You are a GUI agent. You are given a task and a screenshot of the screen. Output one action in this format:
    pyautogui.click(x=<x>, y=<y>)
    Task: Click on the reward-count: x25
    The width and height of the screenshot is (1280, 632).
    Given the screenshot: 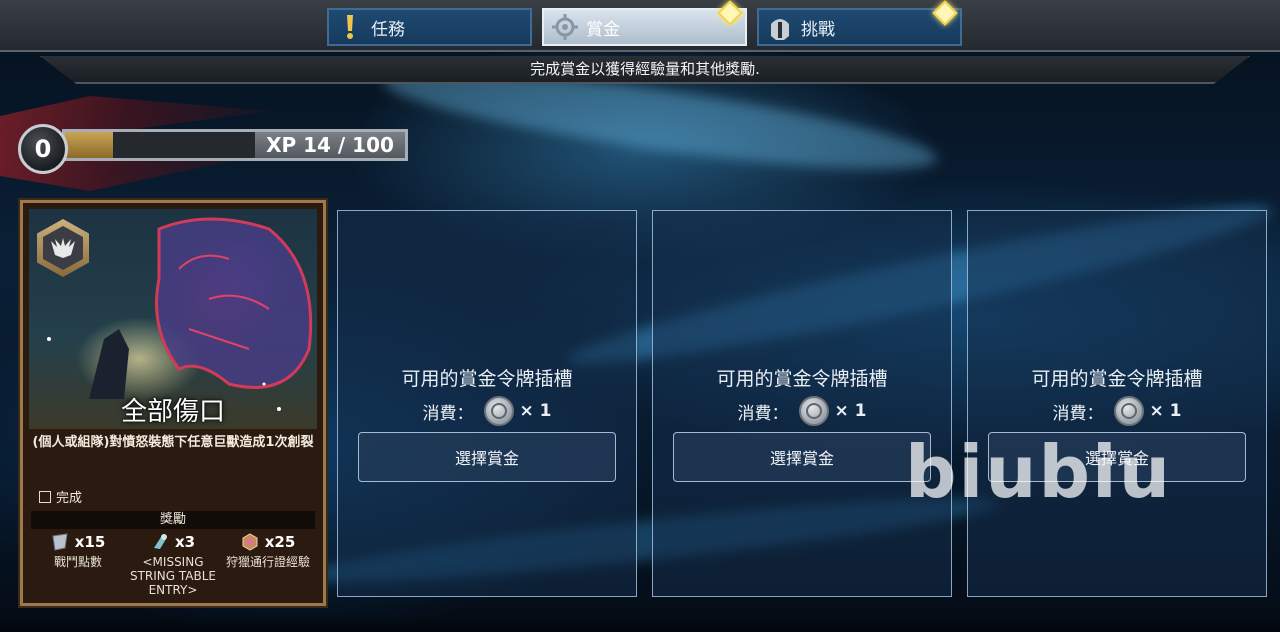 What is the action you would take?
    pyautogui.click(x=280, y=542)
    